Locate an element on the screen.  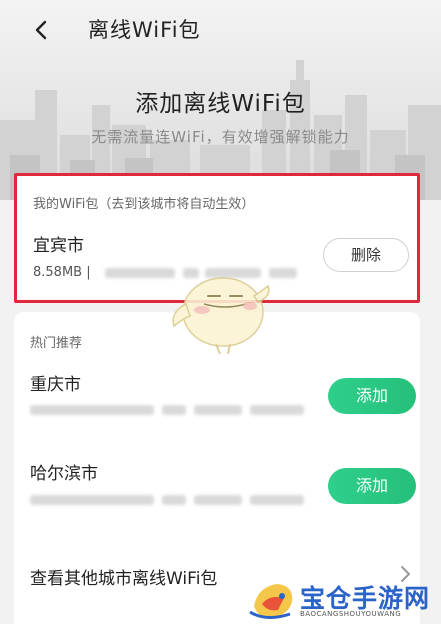
watermark: 宝仓手游网 BAOCANGSHOUYOUWANG is located at coordinates (344, 600).